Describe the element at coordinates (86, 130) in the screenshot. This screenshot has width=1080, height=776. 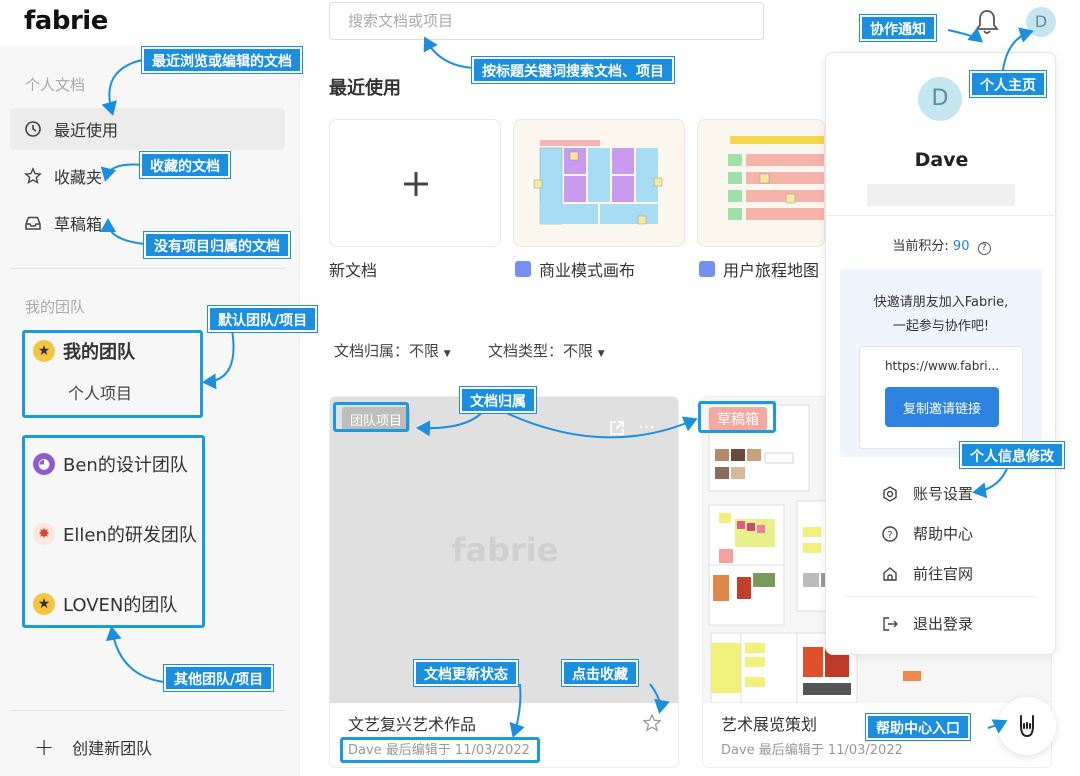
I see `sidebar-item-label: 最近使用` at that location.